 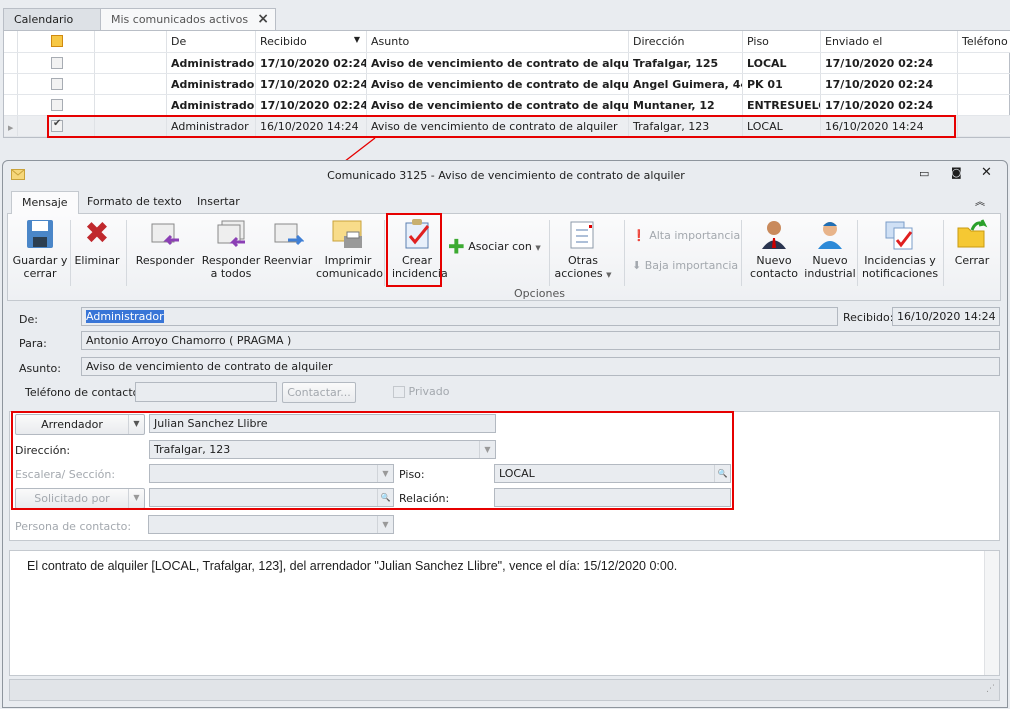 I want to click on telefono-label: Teléfono de contacto:, so click(x=84, y=392).